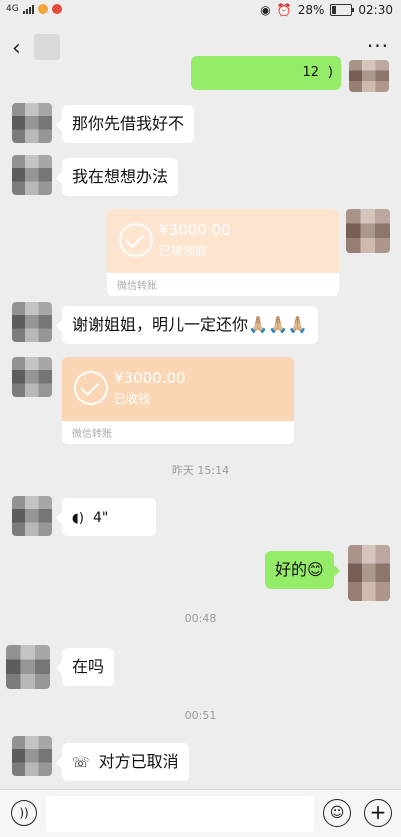  What do you see at coordinates (12, 9) in the screenshot?
I see `network-label: 4G` at bounding box center [12, 9].